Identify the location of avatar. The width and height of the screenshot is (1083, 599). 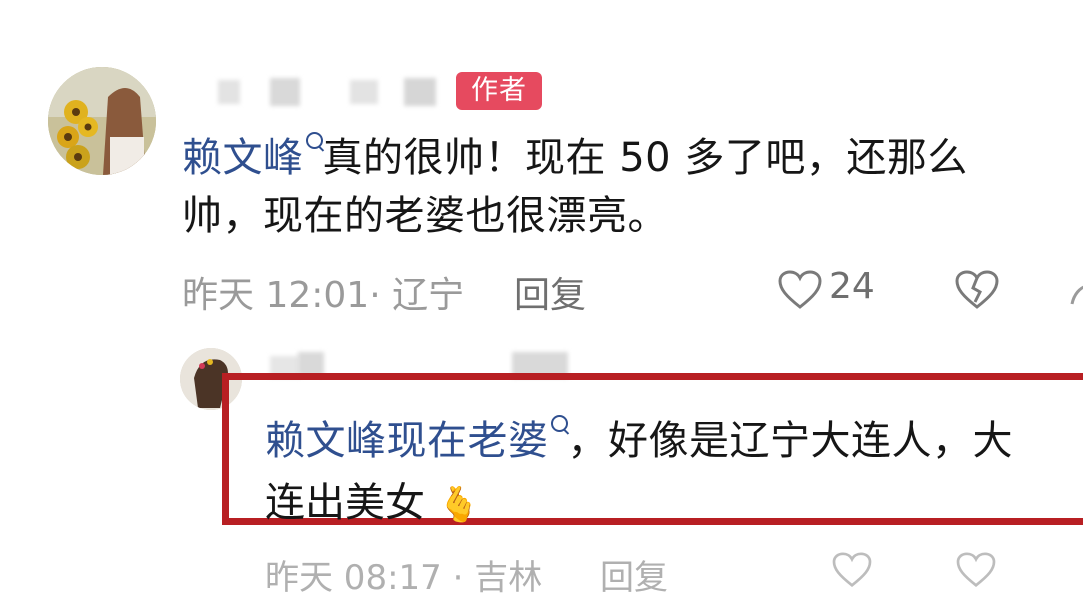
(102, 121).